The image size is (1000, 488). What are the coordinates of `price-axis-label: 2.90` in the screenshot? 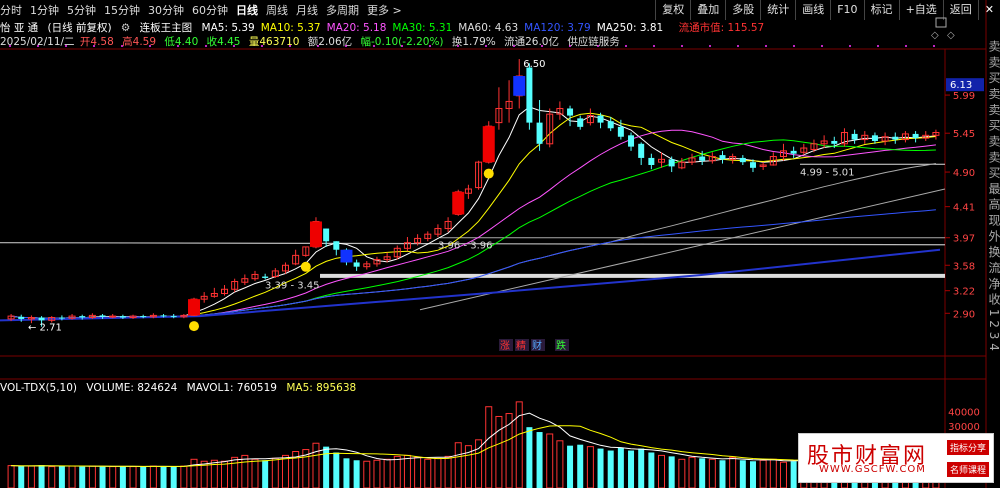 It's located at (964, 314).